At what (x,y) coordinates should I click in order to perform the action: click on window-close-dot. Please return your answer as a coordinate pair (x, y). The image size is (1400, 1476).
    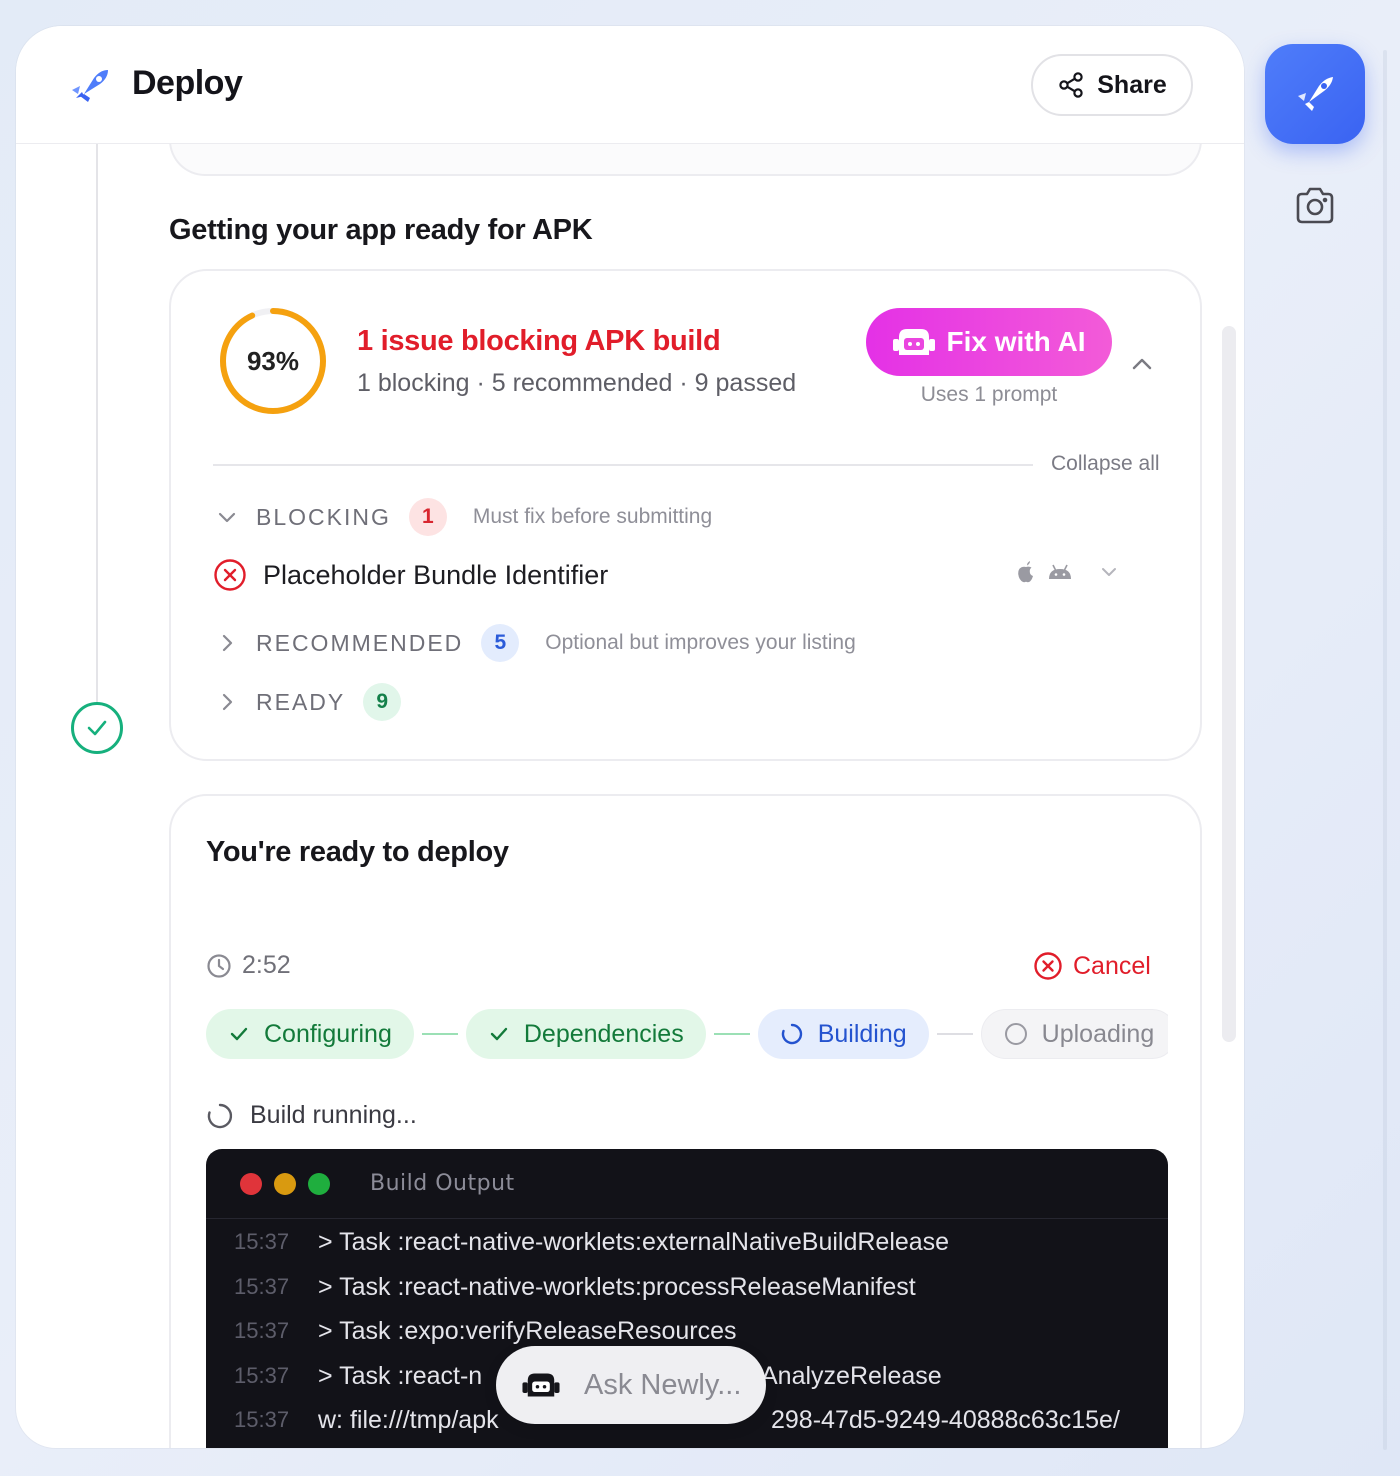
    Looking at the image, I should click on (251, 1183).